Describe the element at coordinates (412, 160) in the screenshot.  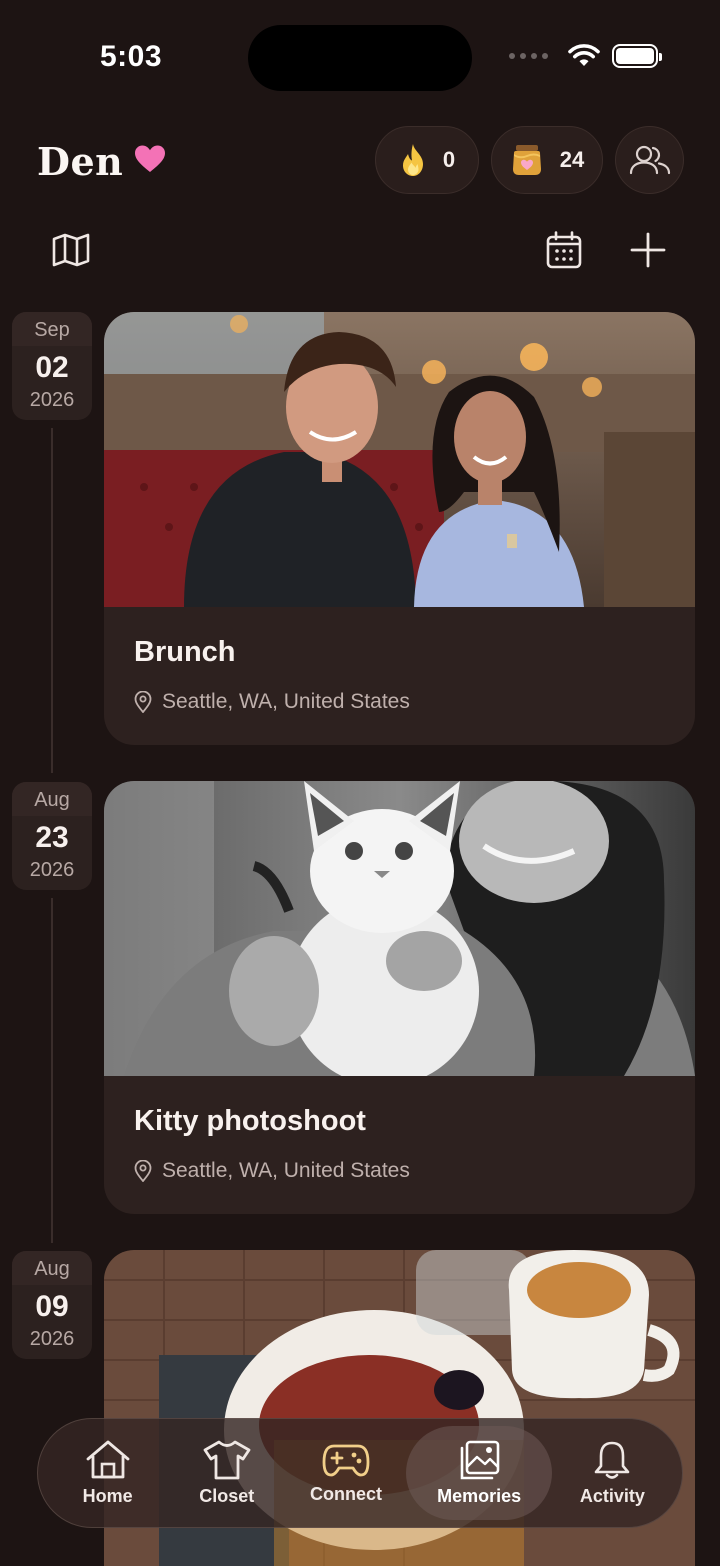
I see `flame-icon` at that location.